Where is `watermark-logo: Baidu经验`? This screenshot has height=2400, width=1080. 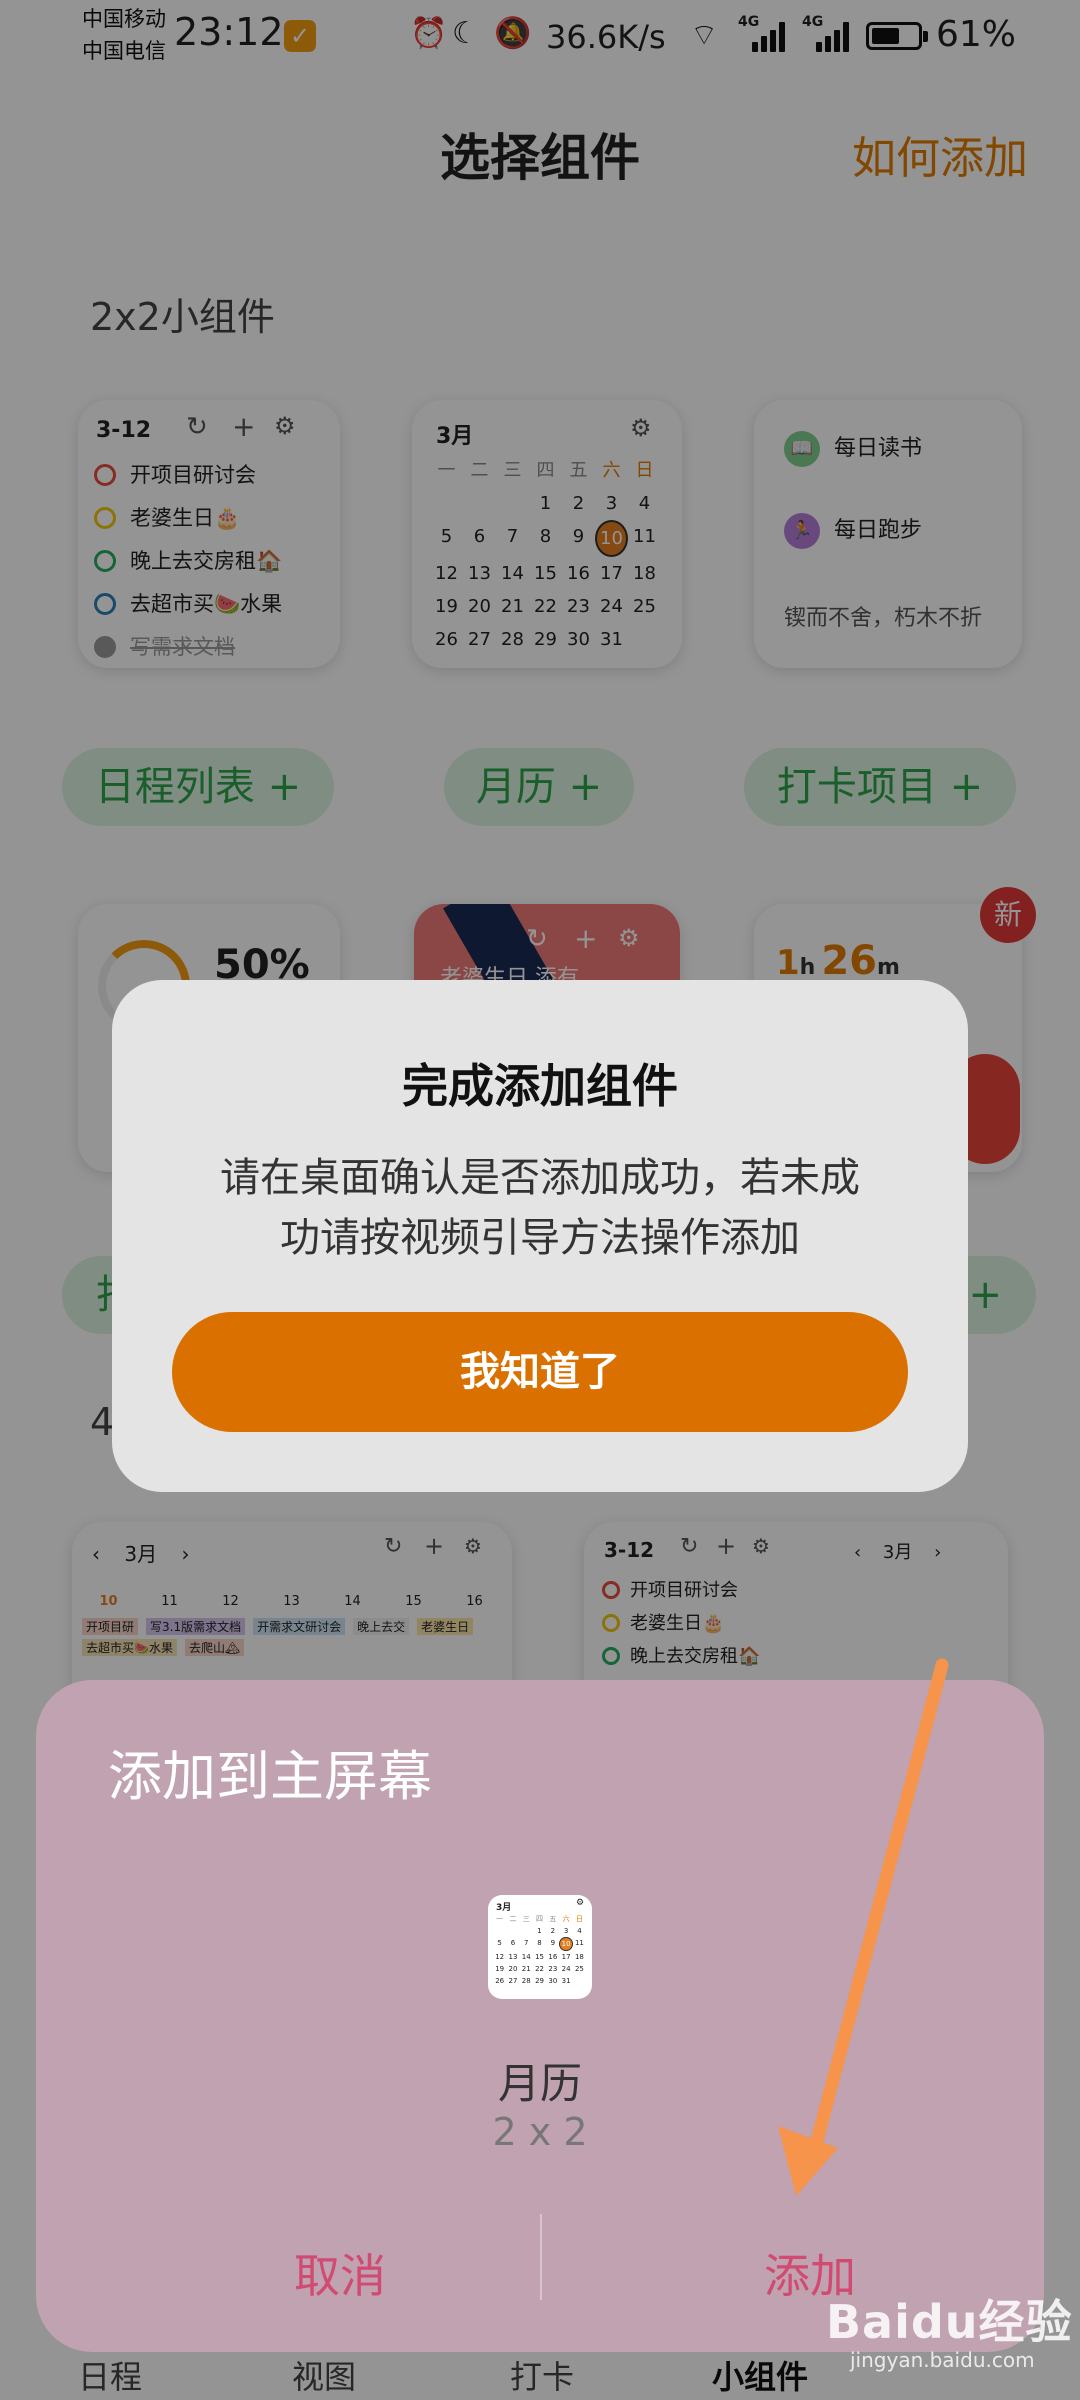 watermark-logo: Baidu经验 is located at coordinates (949, 2322).